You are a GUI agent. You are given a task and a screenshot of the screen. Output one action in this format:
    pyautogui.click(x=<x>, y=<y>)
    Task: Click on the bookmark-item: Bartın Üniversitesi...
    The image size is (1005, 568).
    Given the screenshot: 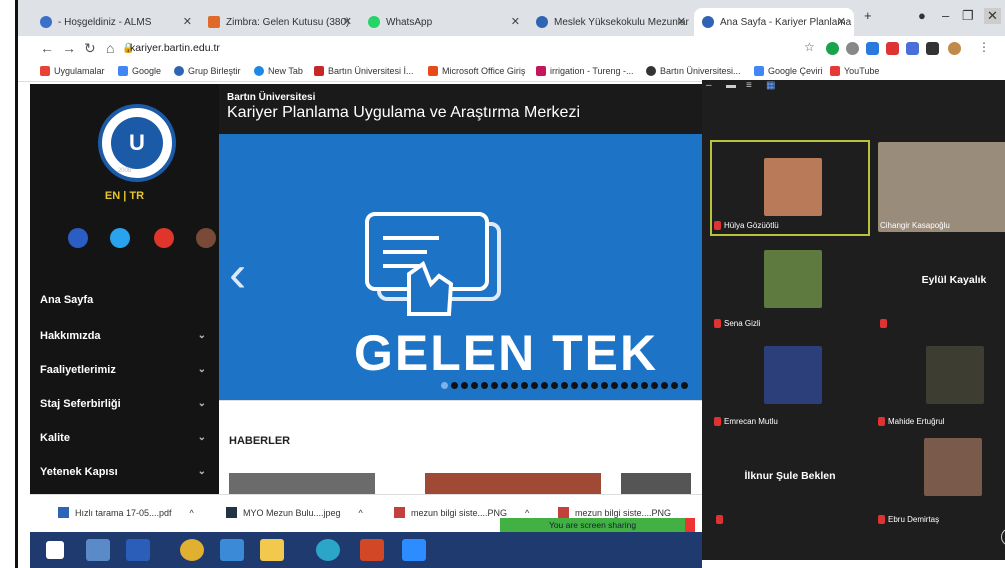 What is the action you would take?
    pyautogui.click(x=693, y=71)
    